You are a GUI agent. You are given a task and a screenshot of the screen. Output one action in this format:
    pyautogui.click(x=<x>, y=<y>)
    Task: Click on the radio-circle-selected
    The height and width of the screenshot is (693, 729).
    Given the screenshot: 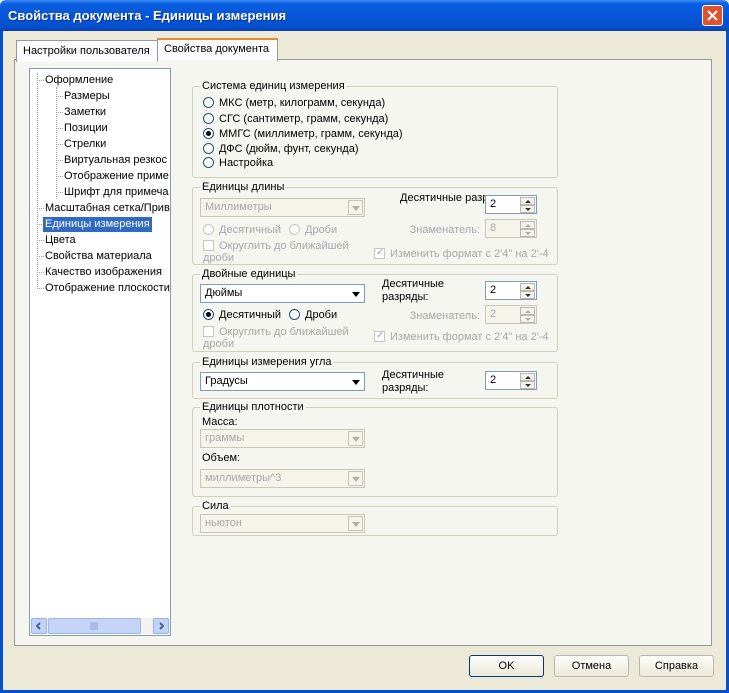 What is the action you would take?
    pyautogui.click(x=208, y=314)
    